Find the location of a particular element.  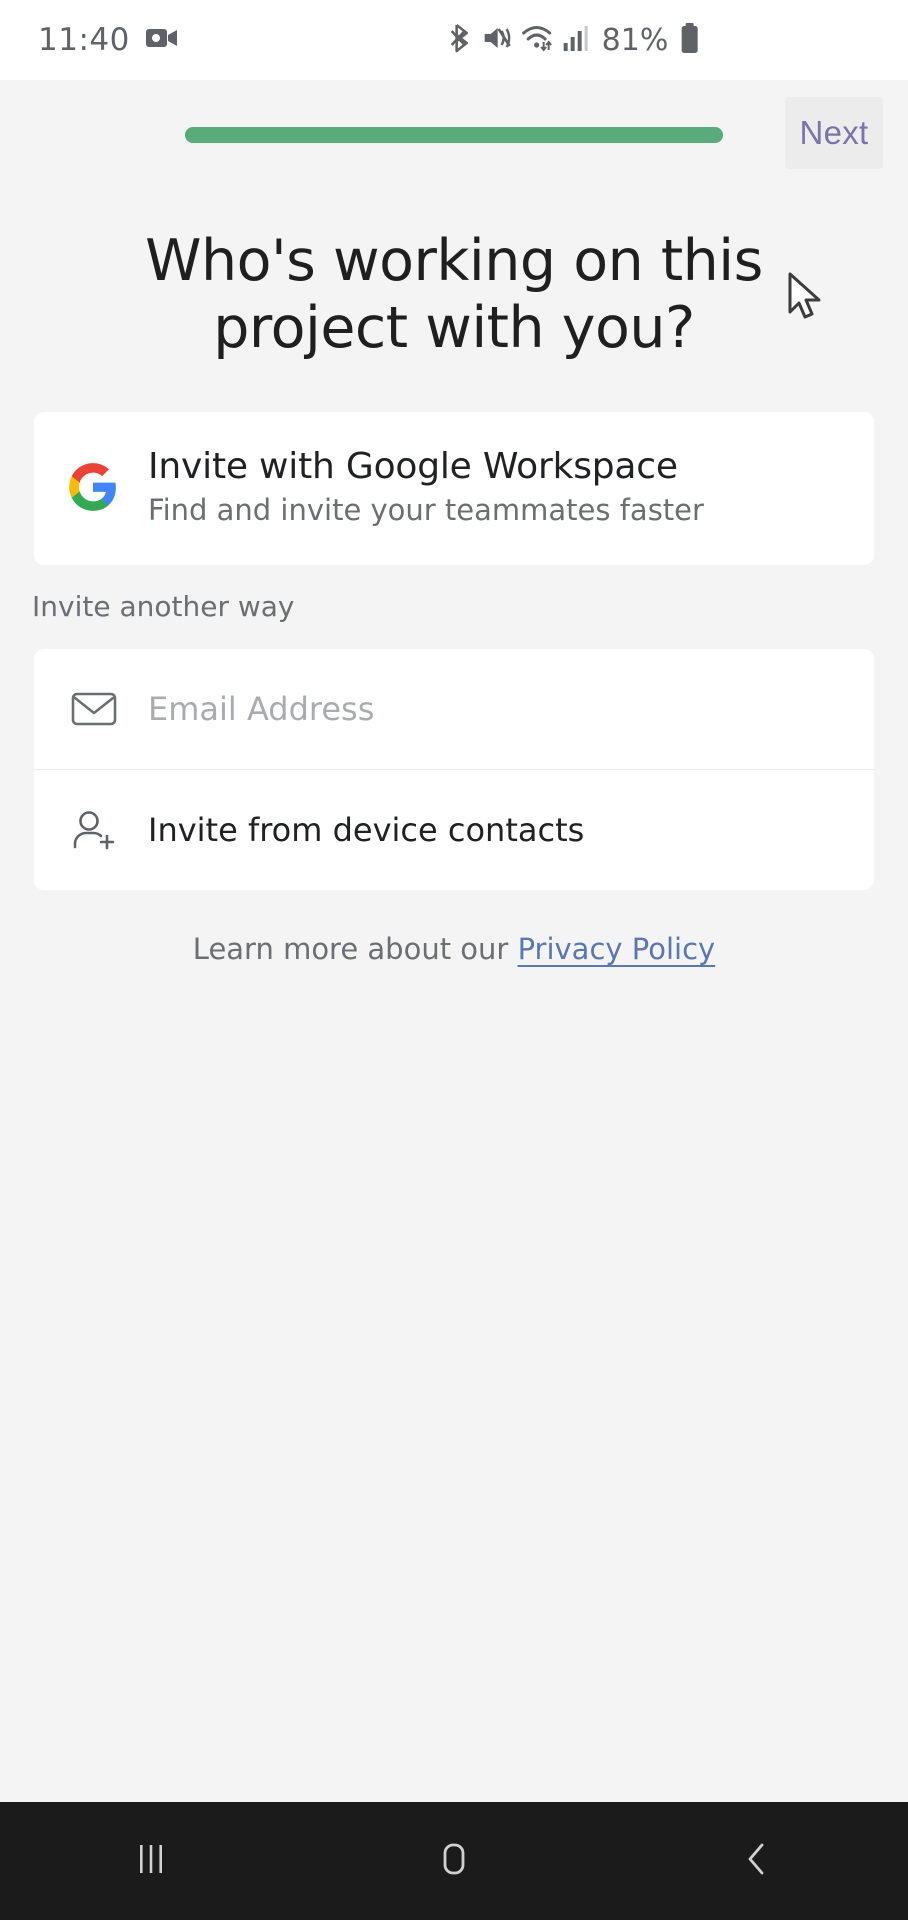

next-button: Next is located at coordinates (834, 133).